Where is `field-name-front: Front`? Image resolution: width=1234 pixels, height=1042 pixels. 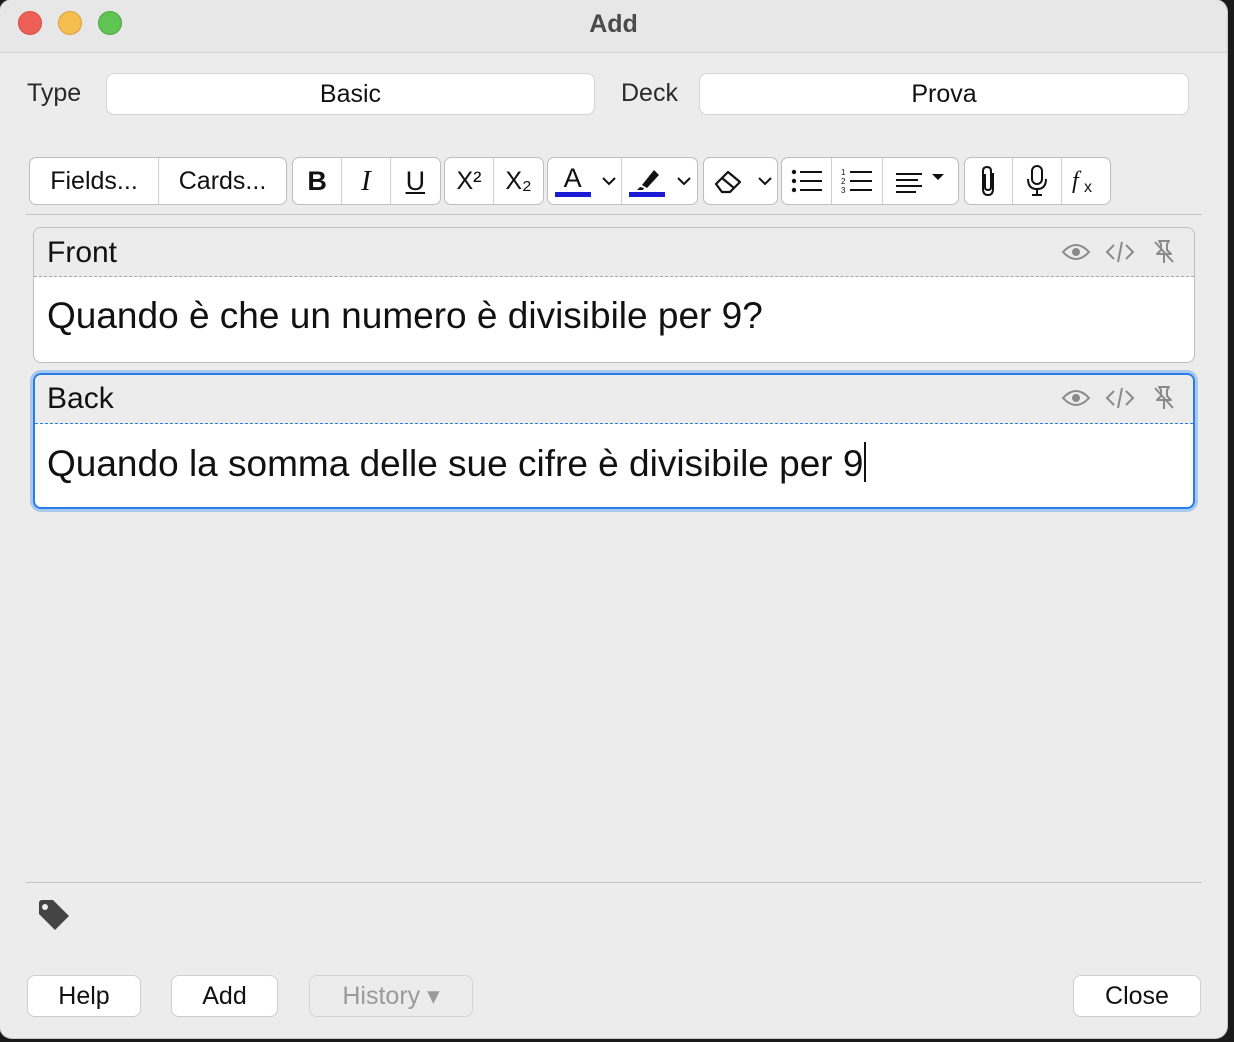 field-name-front: Front is located at coordinates (82, 252).